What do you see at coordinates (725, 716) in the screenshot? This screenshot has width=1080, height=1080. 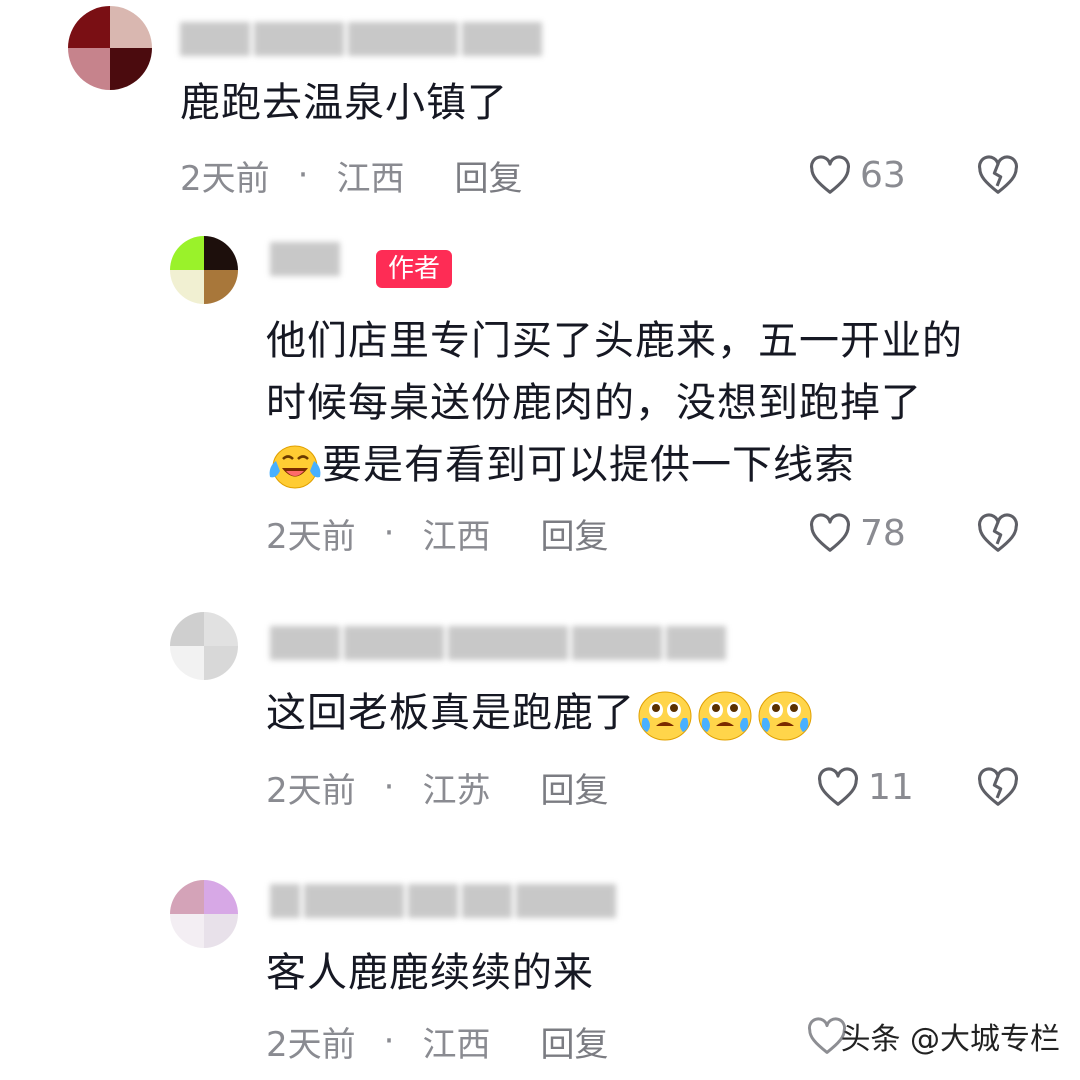 I see `crying-emoji` at bounding box center [725, 716].